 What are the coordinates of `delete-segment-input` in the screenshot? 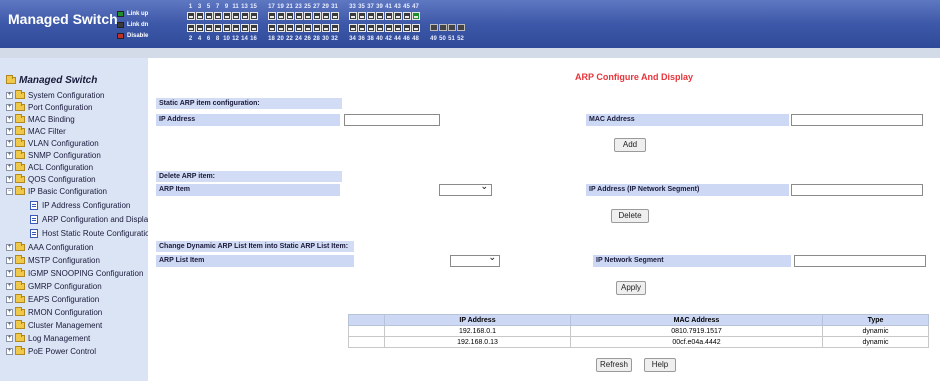 It's located at (857, 190).